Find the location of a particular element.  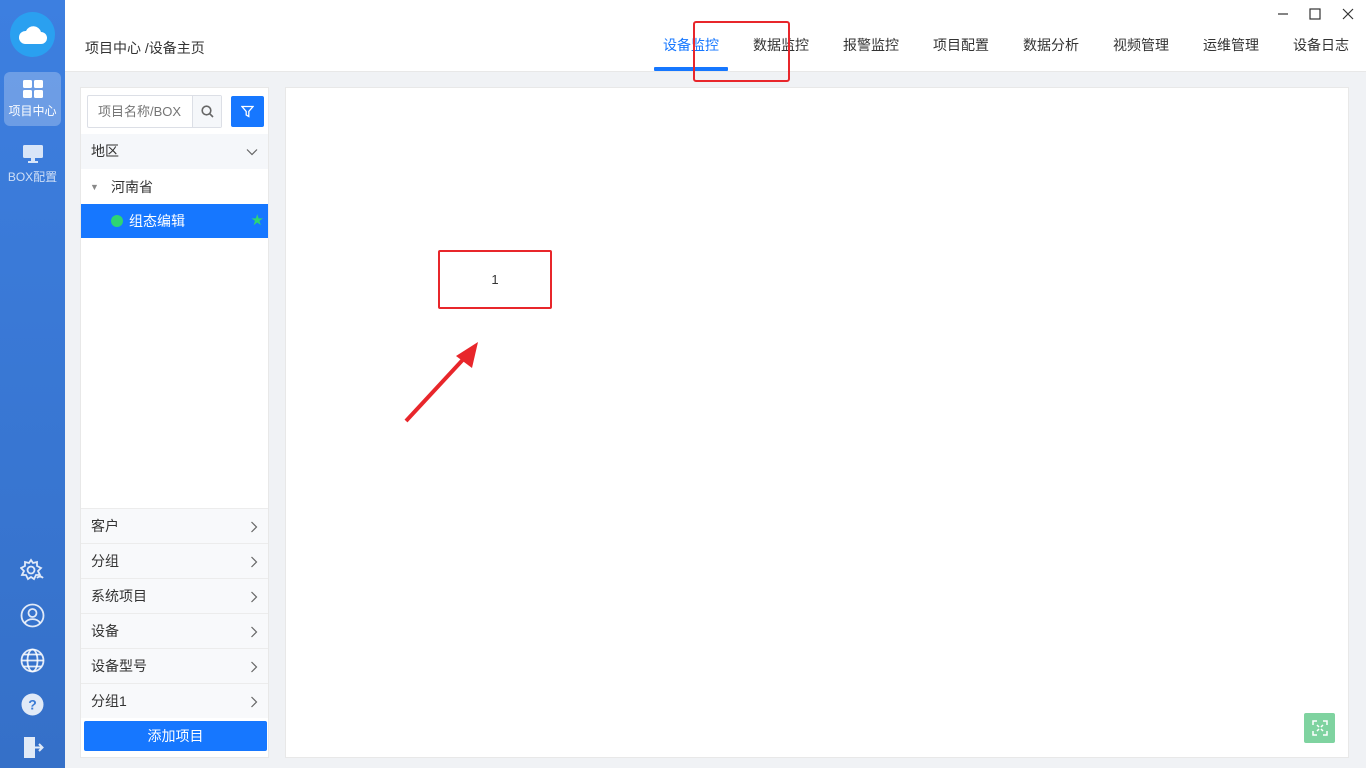

search-box is located at coordinates (154, 111).